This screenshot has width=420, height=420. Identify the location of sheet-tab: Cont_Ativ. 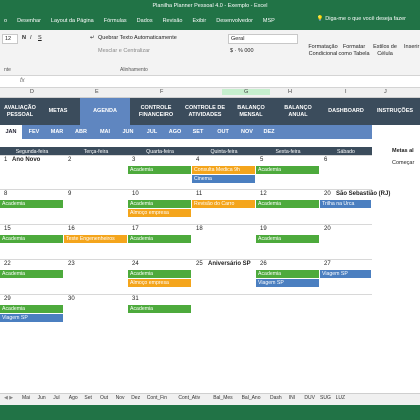
(189, 398).